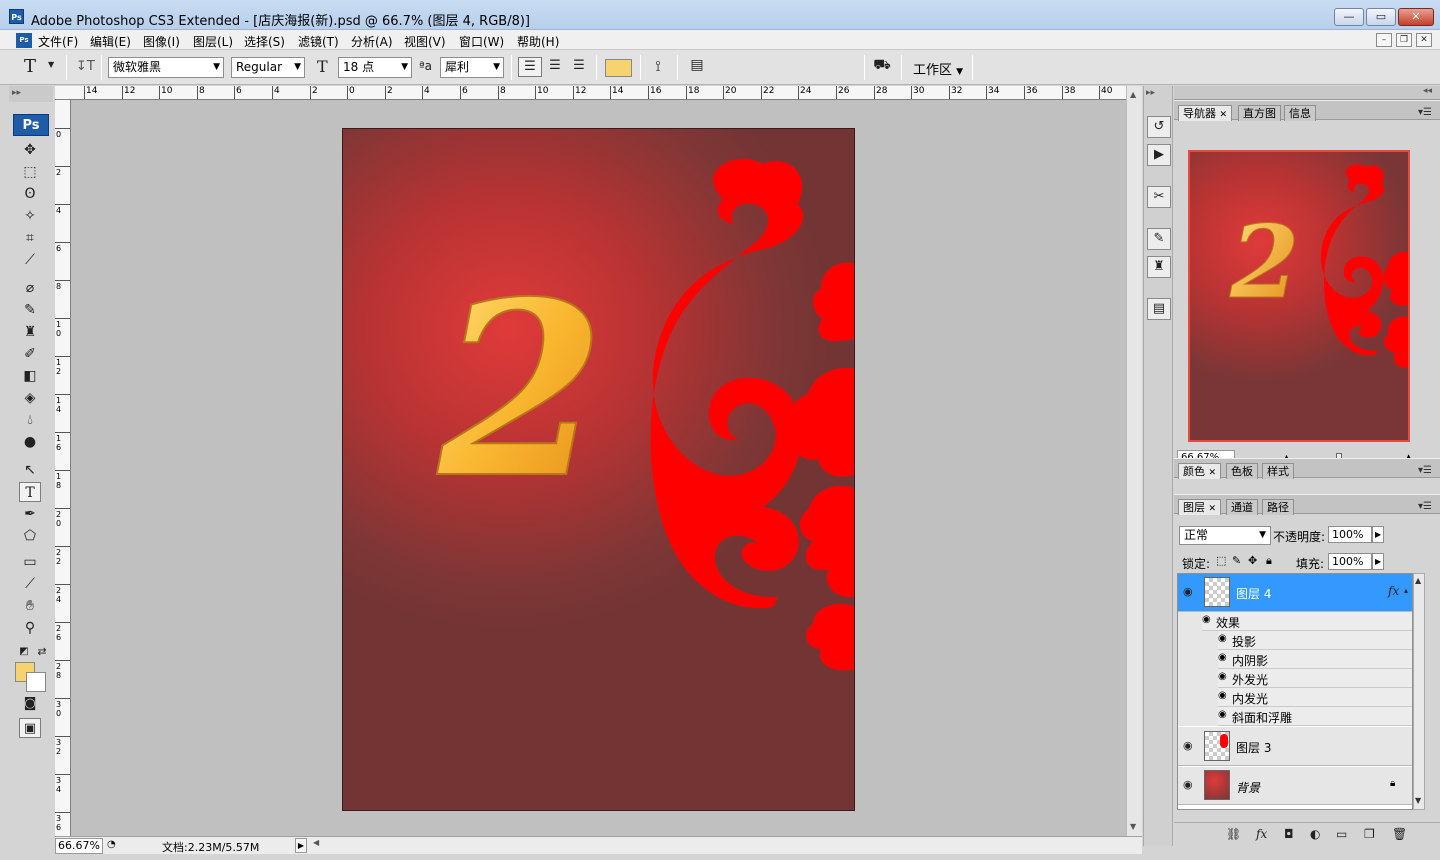 The width and height of the screenshot is (1440, 860). I want to click on font-family-select: 微软雅黑 ▼, so click(166, 67).